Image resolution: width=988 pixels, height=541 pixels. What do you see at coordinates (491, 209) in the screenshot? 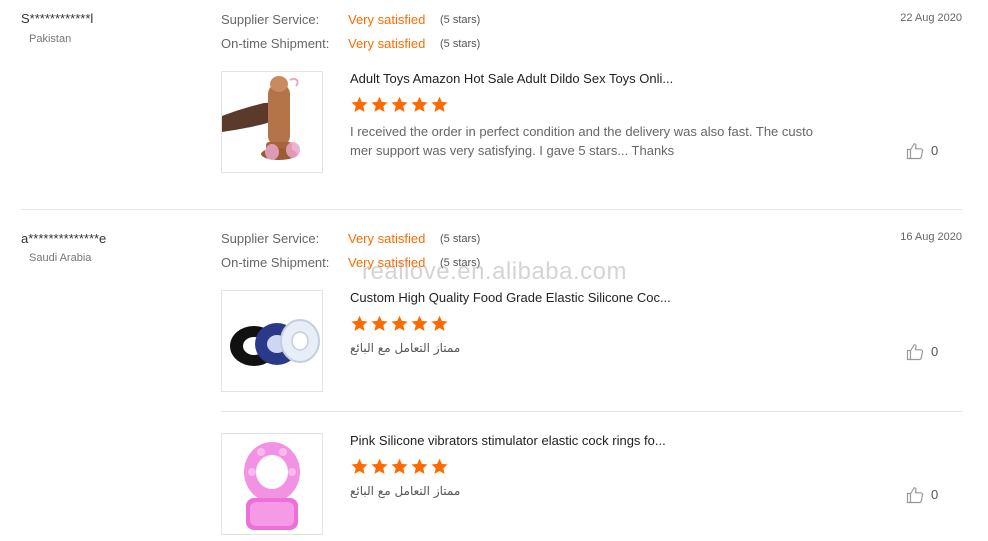
I see `review-divider` at bounding box center [491, 209].